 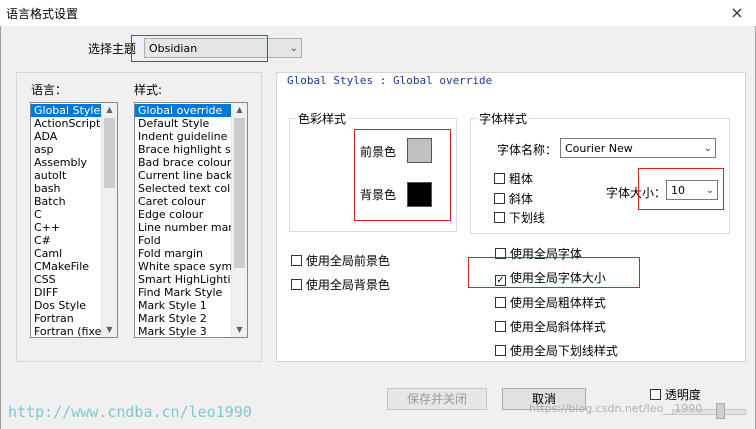 What do you see at coordinates (347, 285) in the screenshot?
I see `use-global-bg-label: 使用全局背景色` at bounding box center [347, 285].